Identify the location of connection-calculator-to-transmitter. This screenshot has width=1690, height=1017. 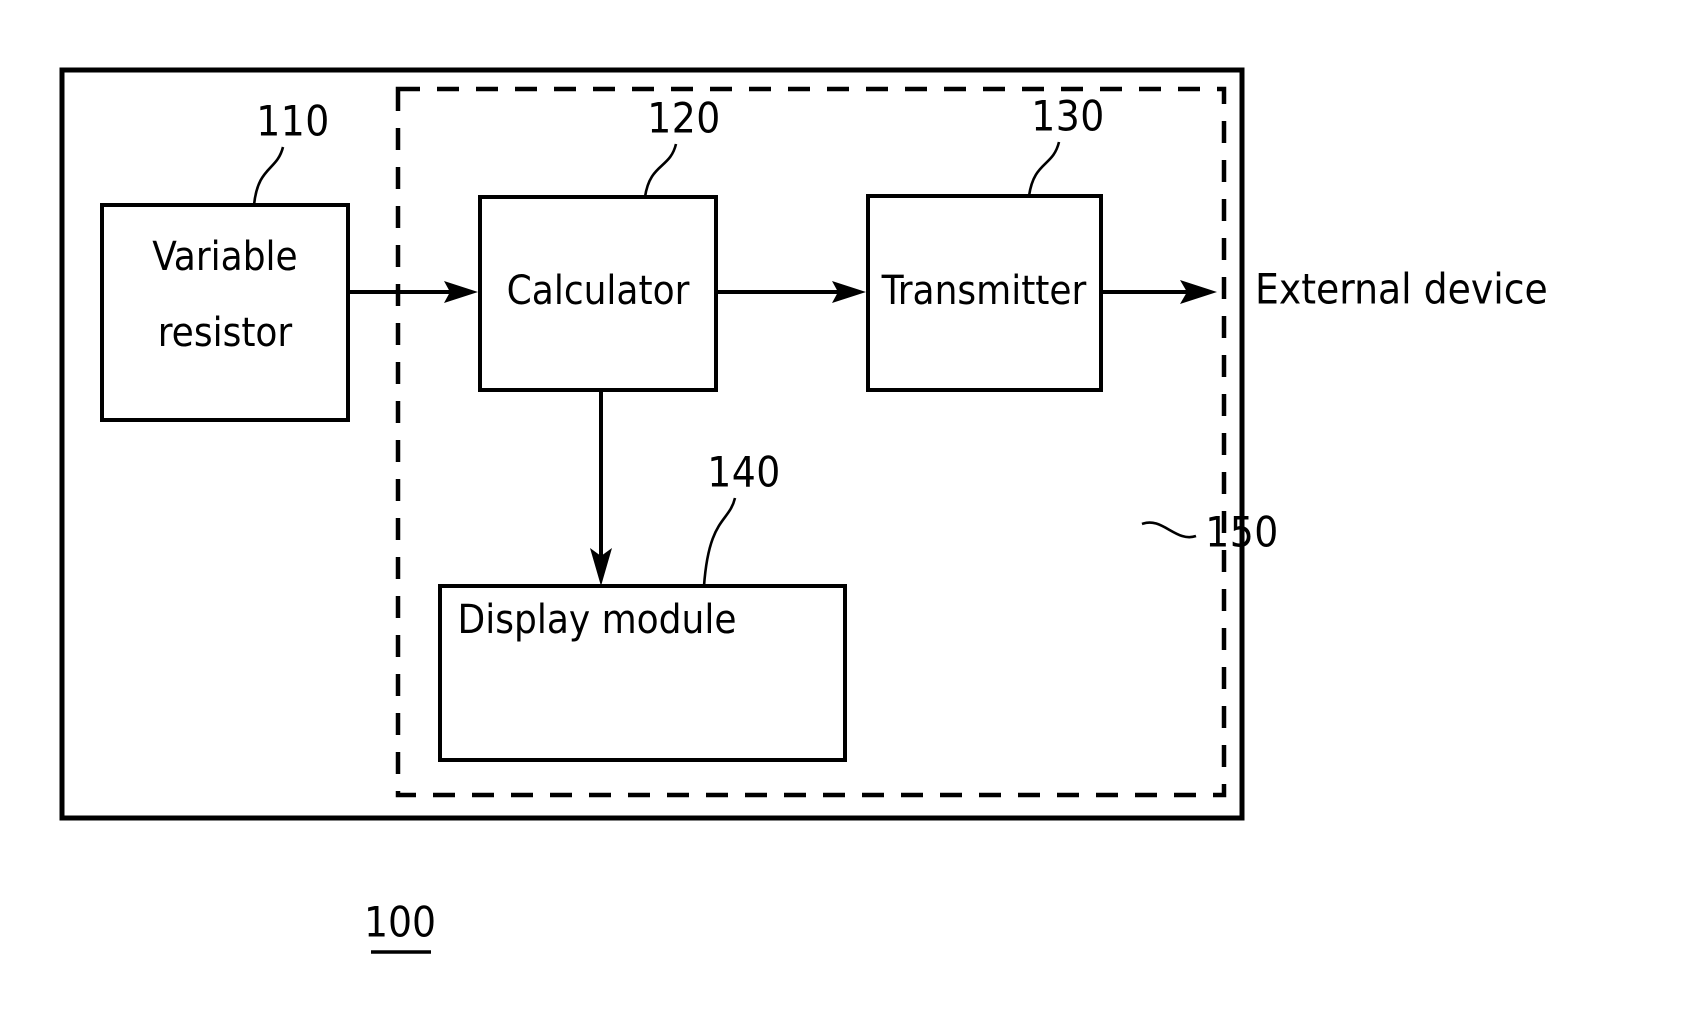
(791, 292).